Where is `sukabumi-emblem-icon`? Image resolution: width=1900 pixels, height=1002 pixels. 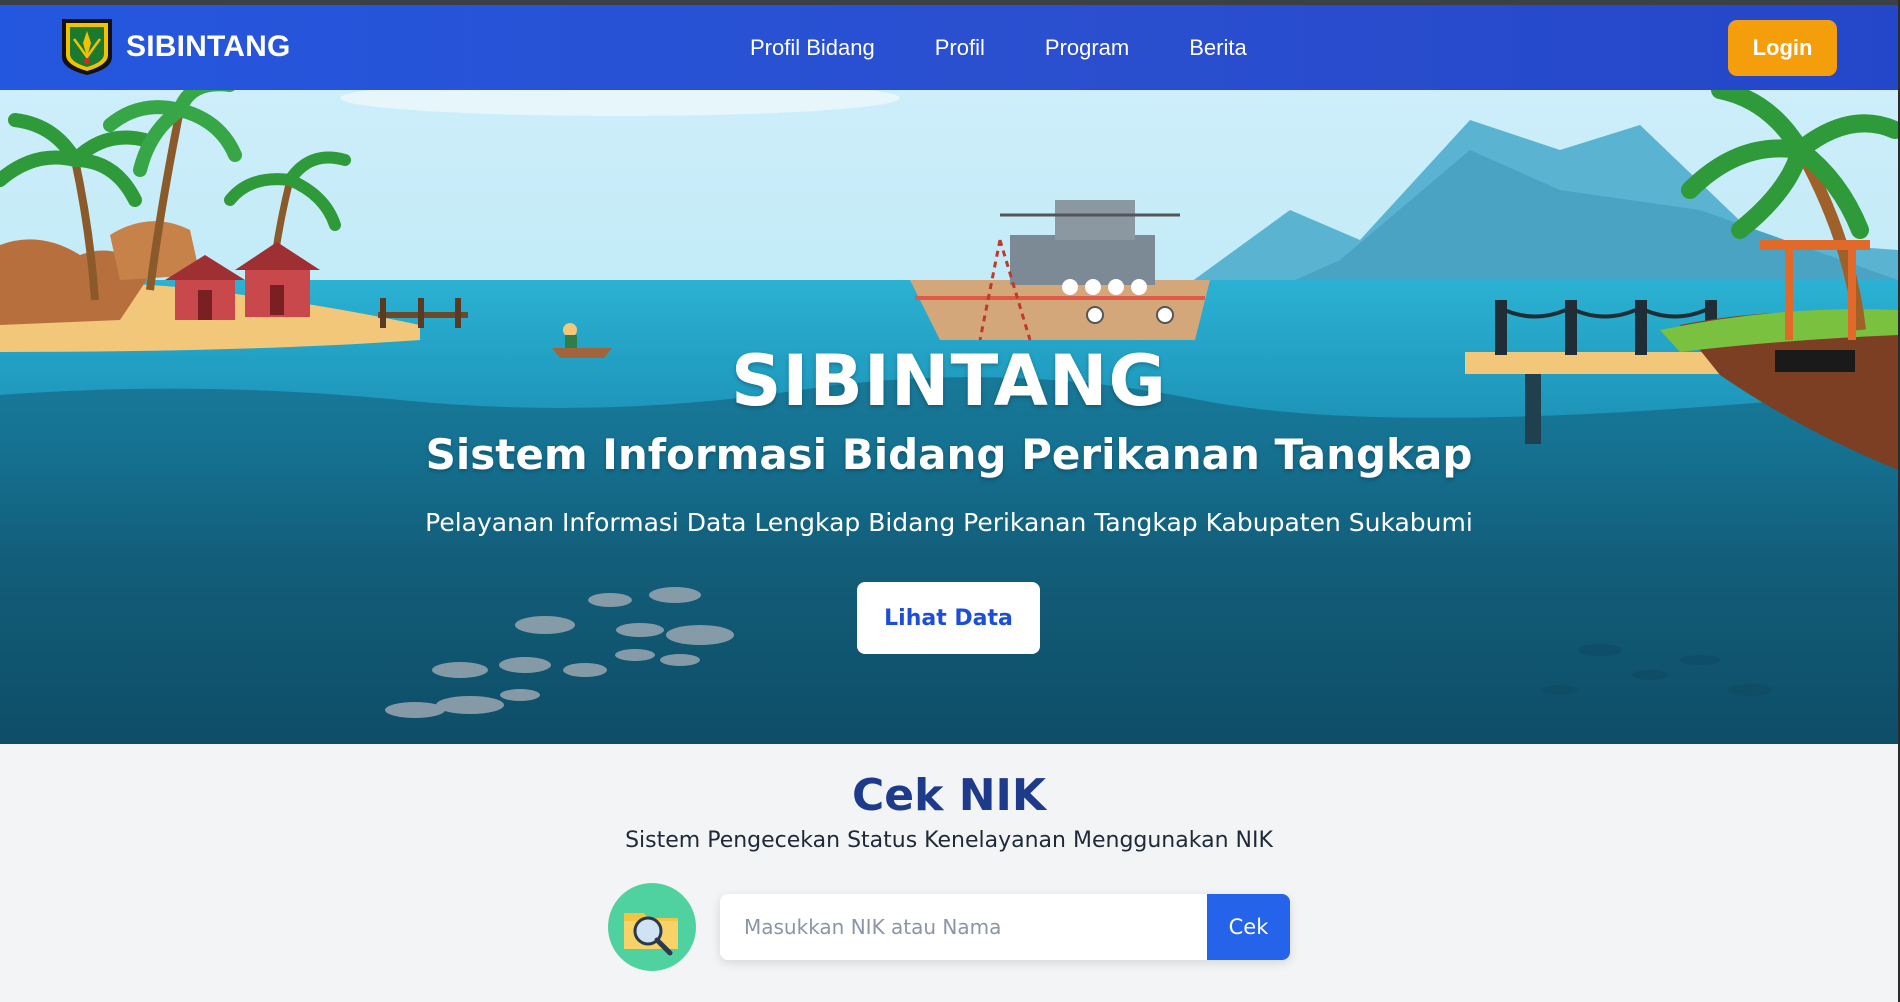
sukabumi-emblem-icon is located at coordinates (87, 47).